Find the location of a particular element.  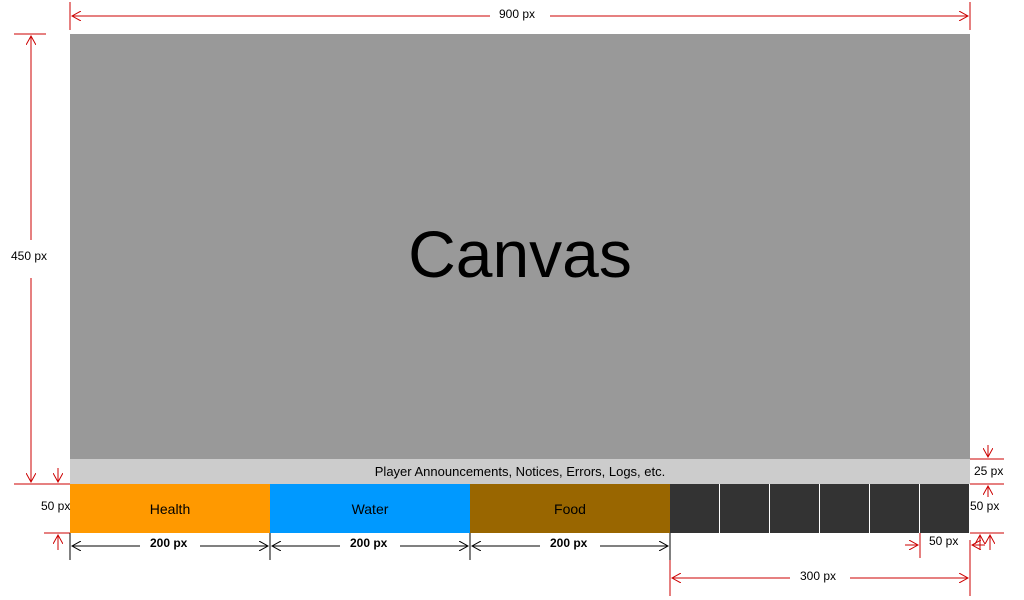

food-bar: Food is located at coordinates (570, 508).